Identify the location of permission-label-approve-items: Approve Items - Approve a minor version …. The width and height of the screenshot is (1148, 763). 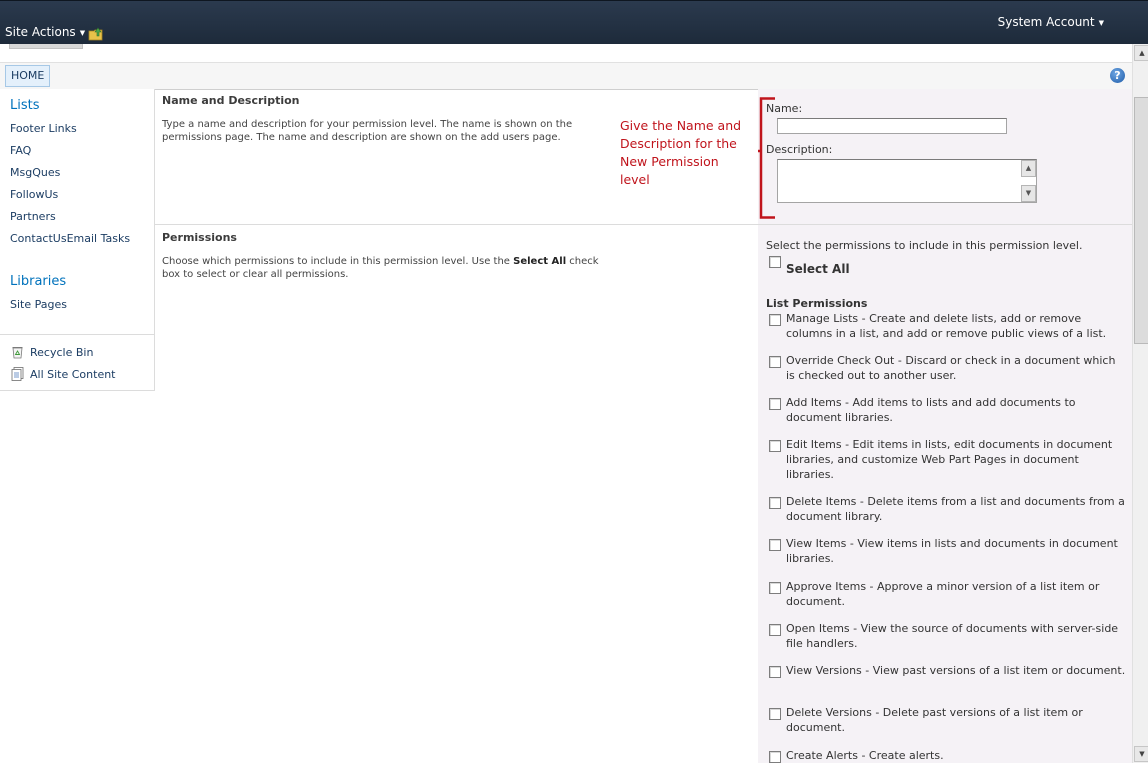
(943, 594).